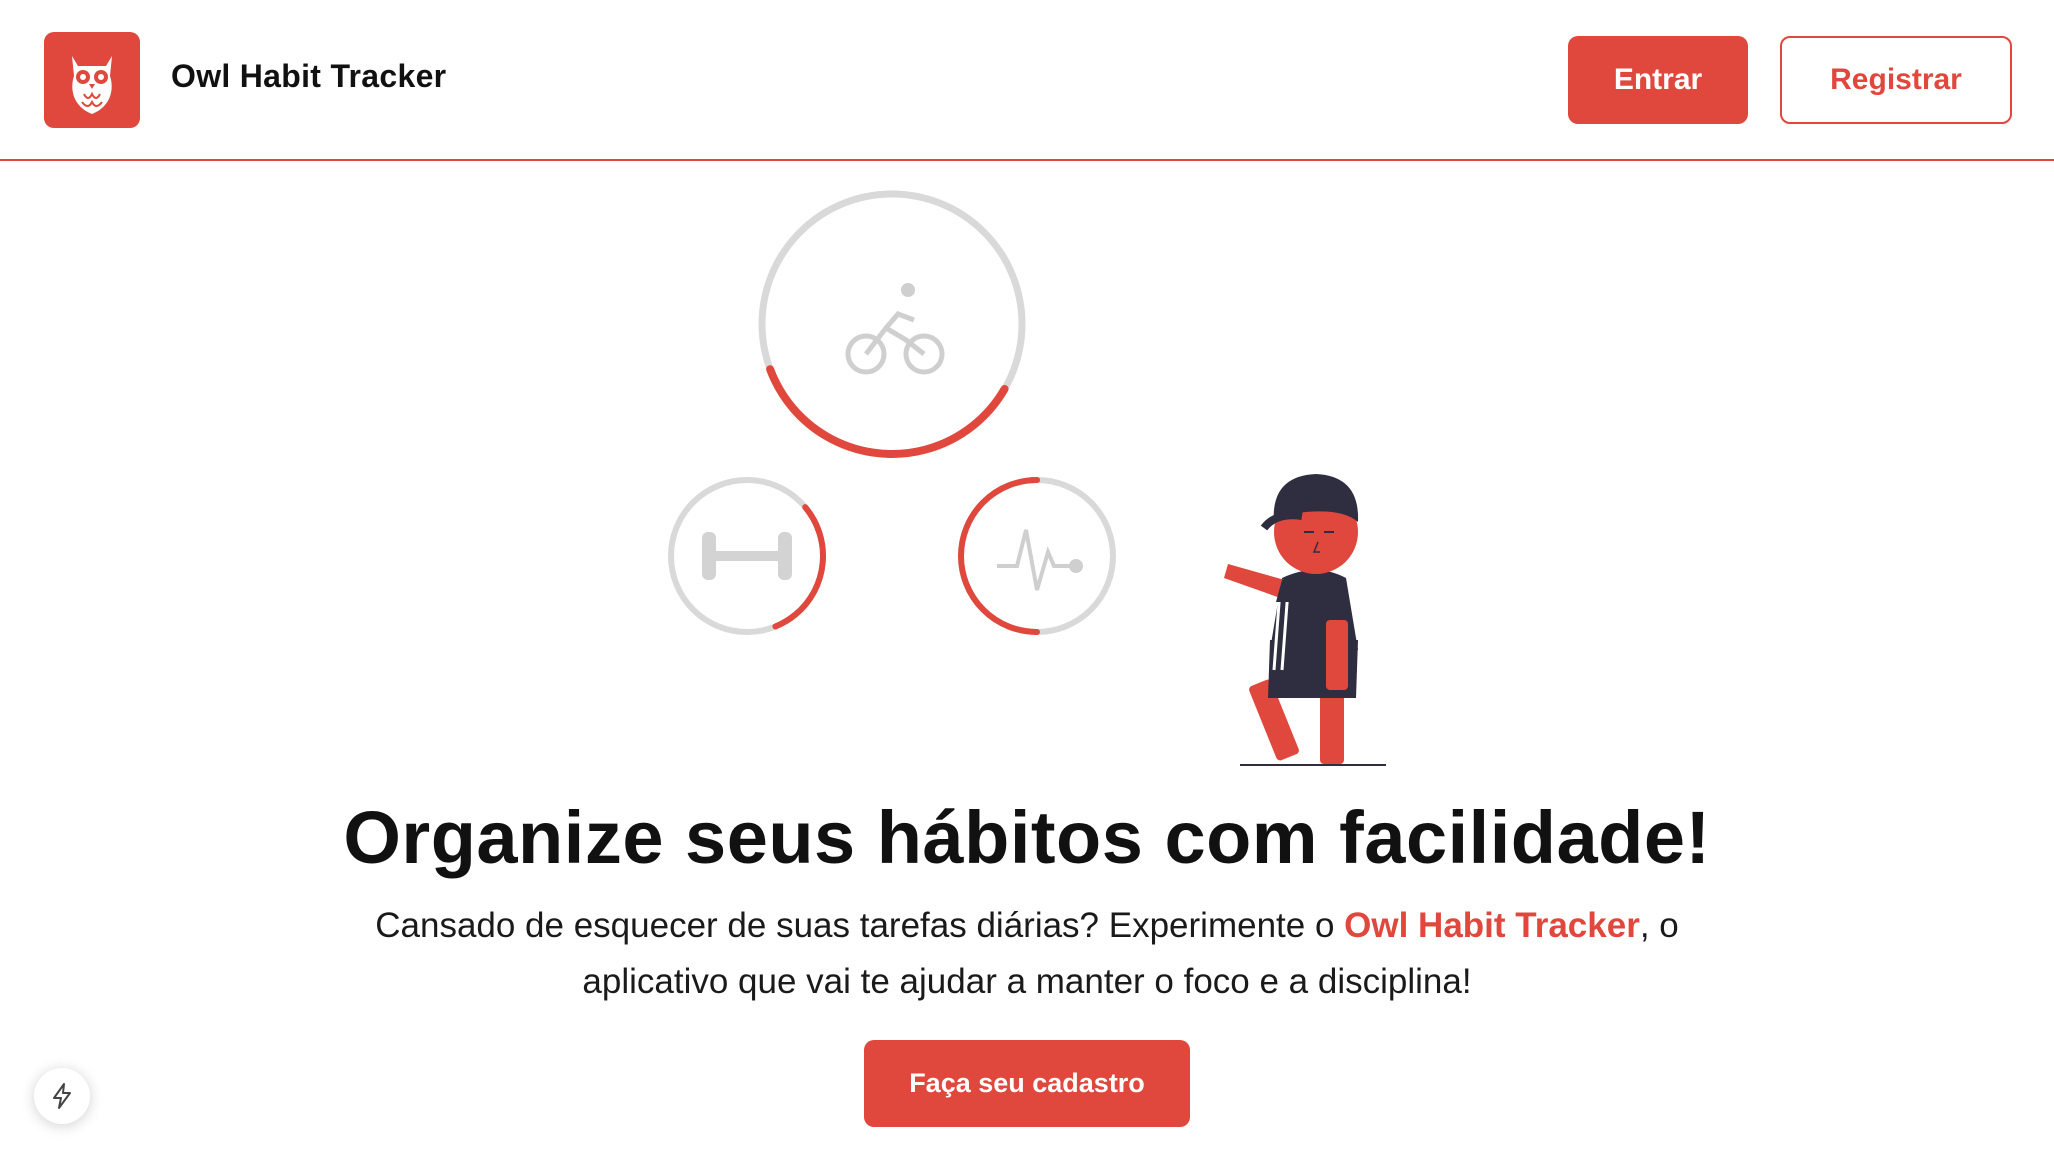 The height and width of the screenshot is (1158, 2054). I want to click on heartbeat-progress-ring, so click(1037, 556).